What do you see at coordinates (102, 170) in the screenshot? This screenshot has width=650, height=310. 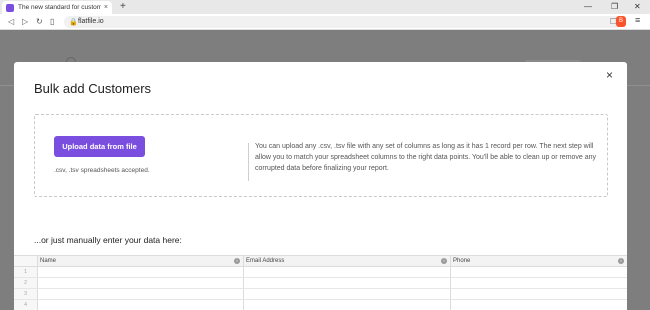 I see `accepted-formats-note: .csv, .tsv spreadsheets accepted.` at bounding box center [102, 170].